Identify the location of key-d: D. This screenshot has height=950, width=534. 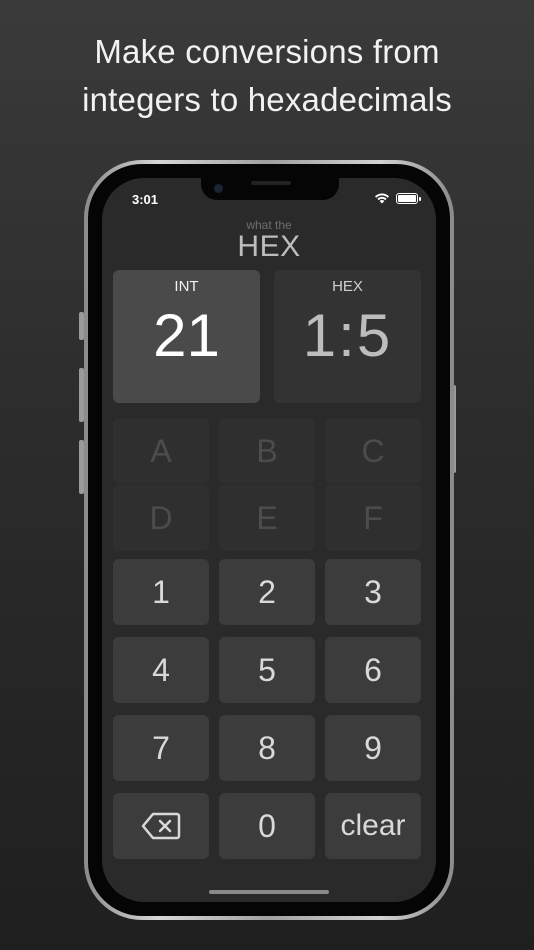
(161, 518).